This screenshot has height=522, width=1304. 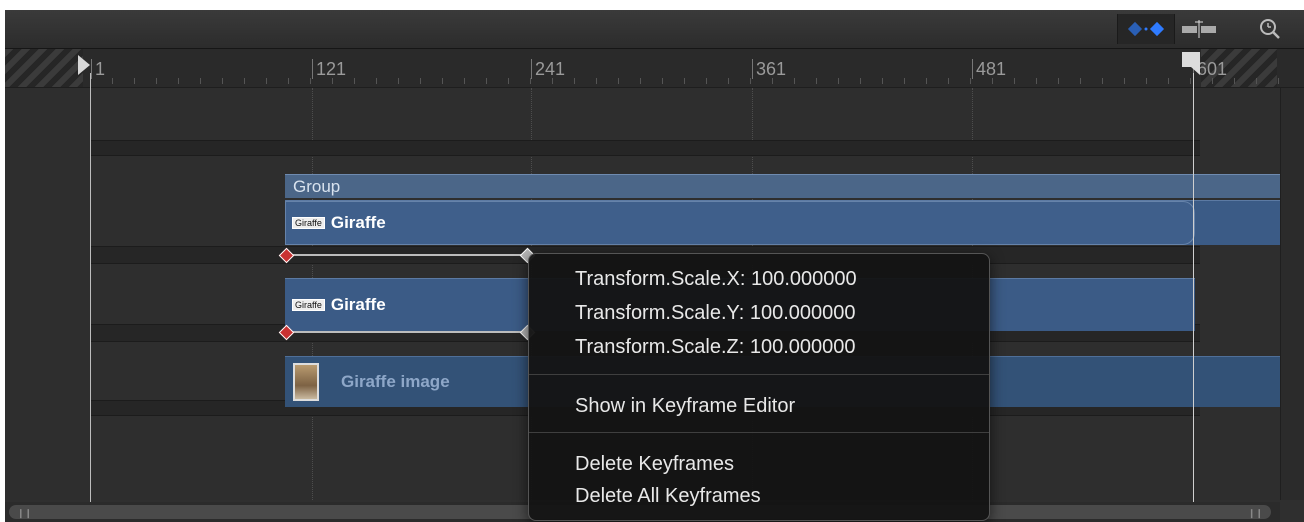 I want to click on scroll-grip-left-icon: ❙❙, so click(x=24, y=513).